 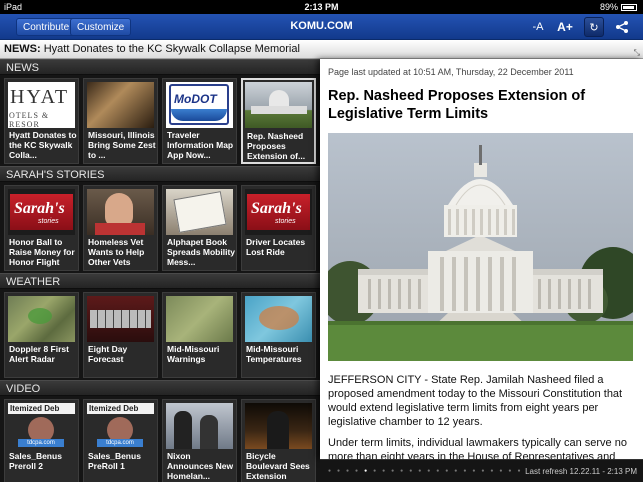 What do you see at coordinates (276, 247) in the screenshot?
I see `story-caption: Driver Locates Lost Ride` at bounding box center [276, 247].